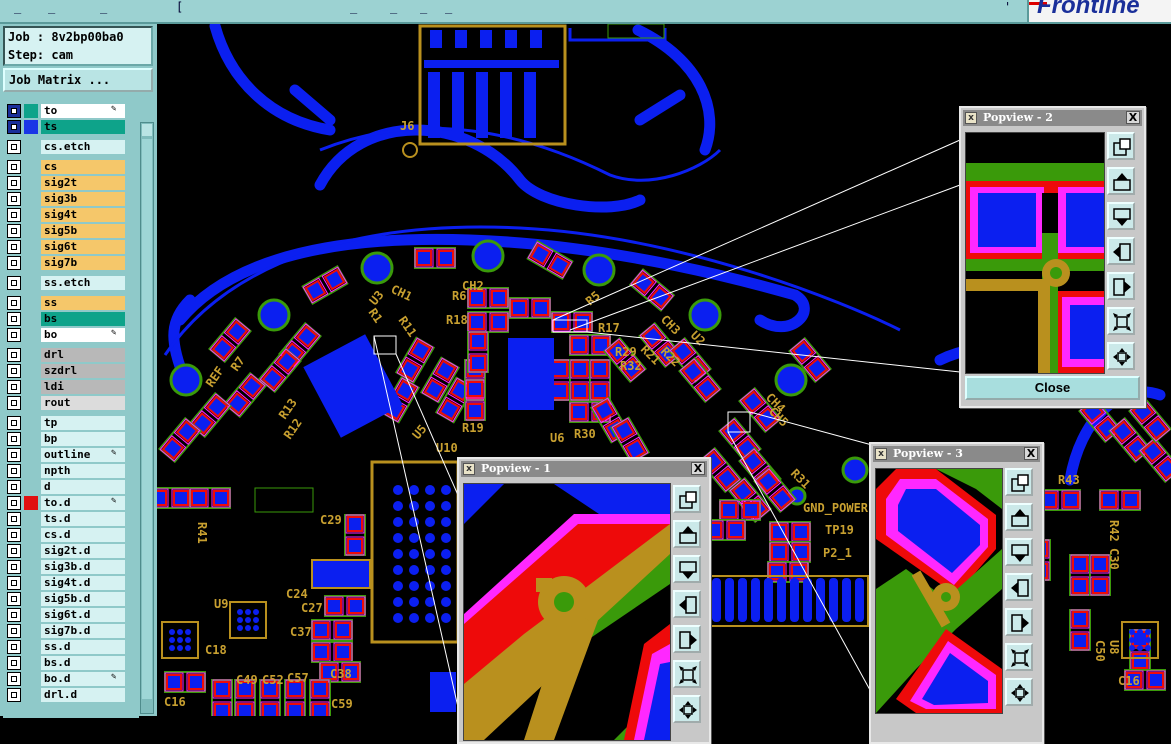 This screenshot has width=1171, height=744. I want to click on layer-name: tp, so click(83, 423).